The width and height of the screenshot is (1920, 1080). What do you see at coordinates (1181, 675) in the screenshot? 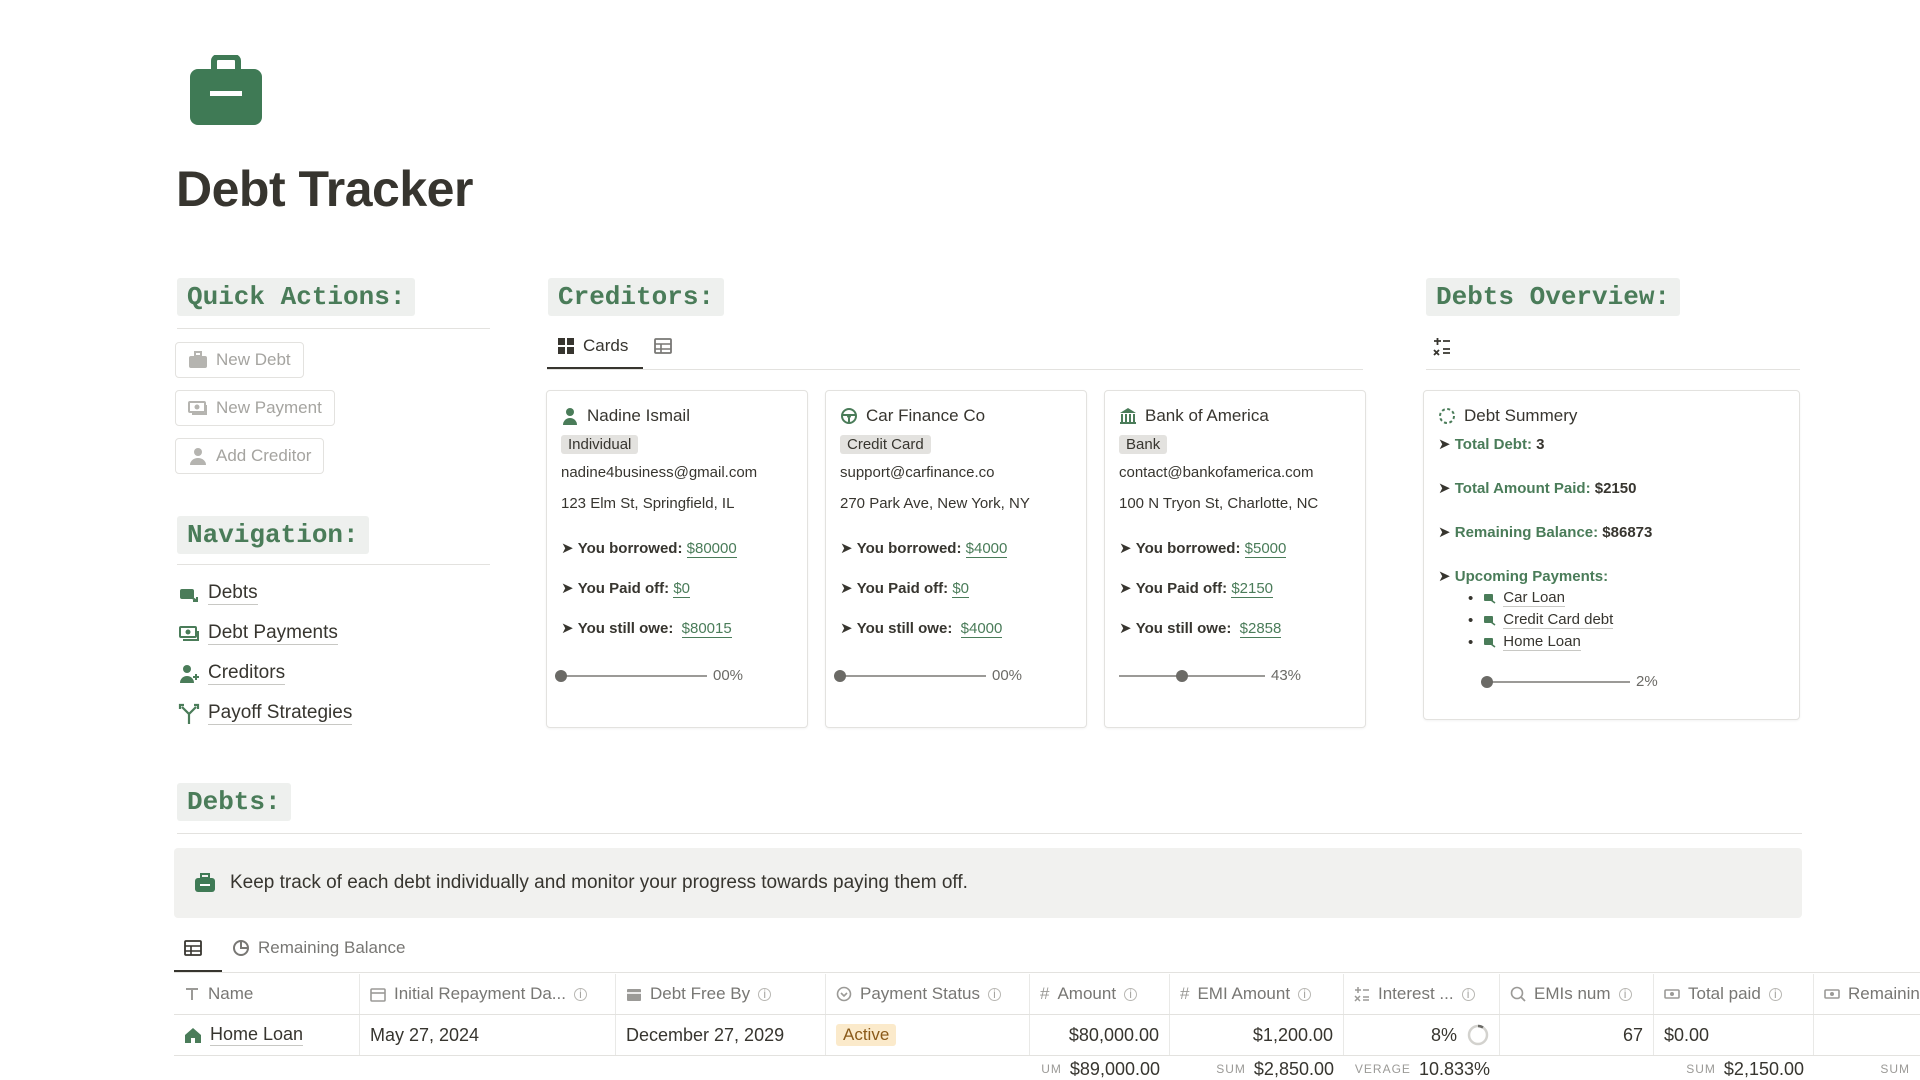
I see `progress-knob` at bounding box center [1181, 675].